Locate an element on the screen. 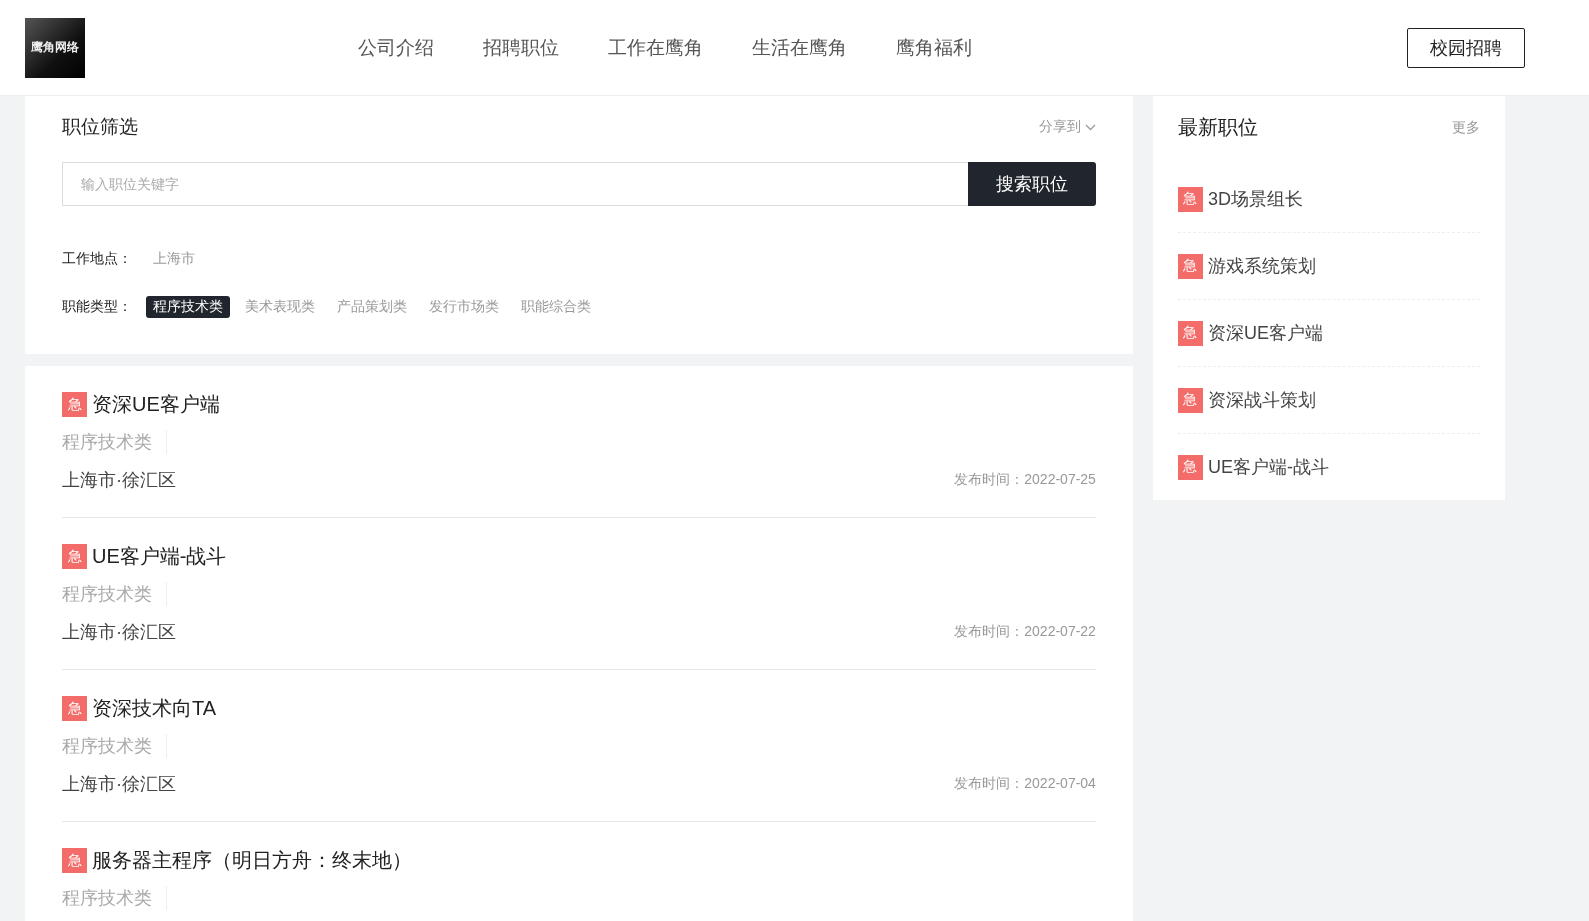 The image size is (1589, 921). nav-link: 工作在鹰角 is located at coordinates (655, 47).